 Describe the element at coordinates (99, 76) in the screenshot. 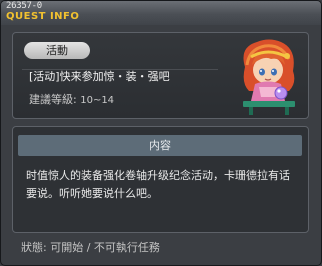

I see `quest-name: [活动]快来参加惊・装・强吧` at that location.